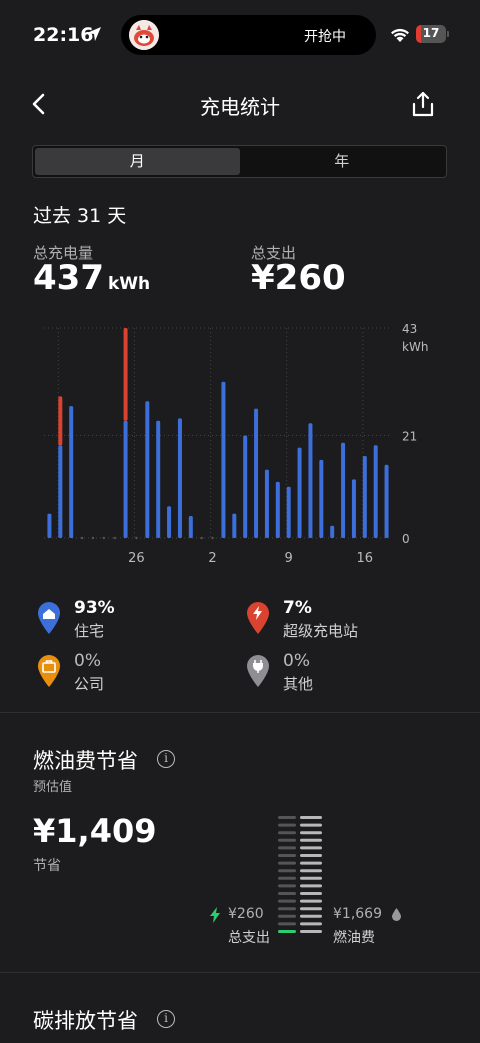 Image resolution: width=480 pixels, height=1043 pixels. Describe the element at coordinates (144, 35) in the screenshot. I see `mascot-icon` at that location.